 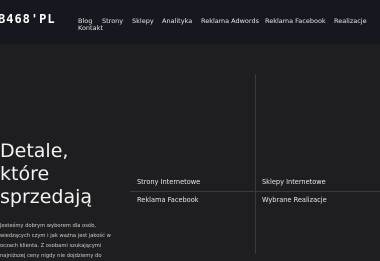 I want to click on nav-realizacje: Realizacje, so click(x=350, y=21).